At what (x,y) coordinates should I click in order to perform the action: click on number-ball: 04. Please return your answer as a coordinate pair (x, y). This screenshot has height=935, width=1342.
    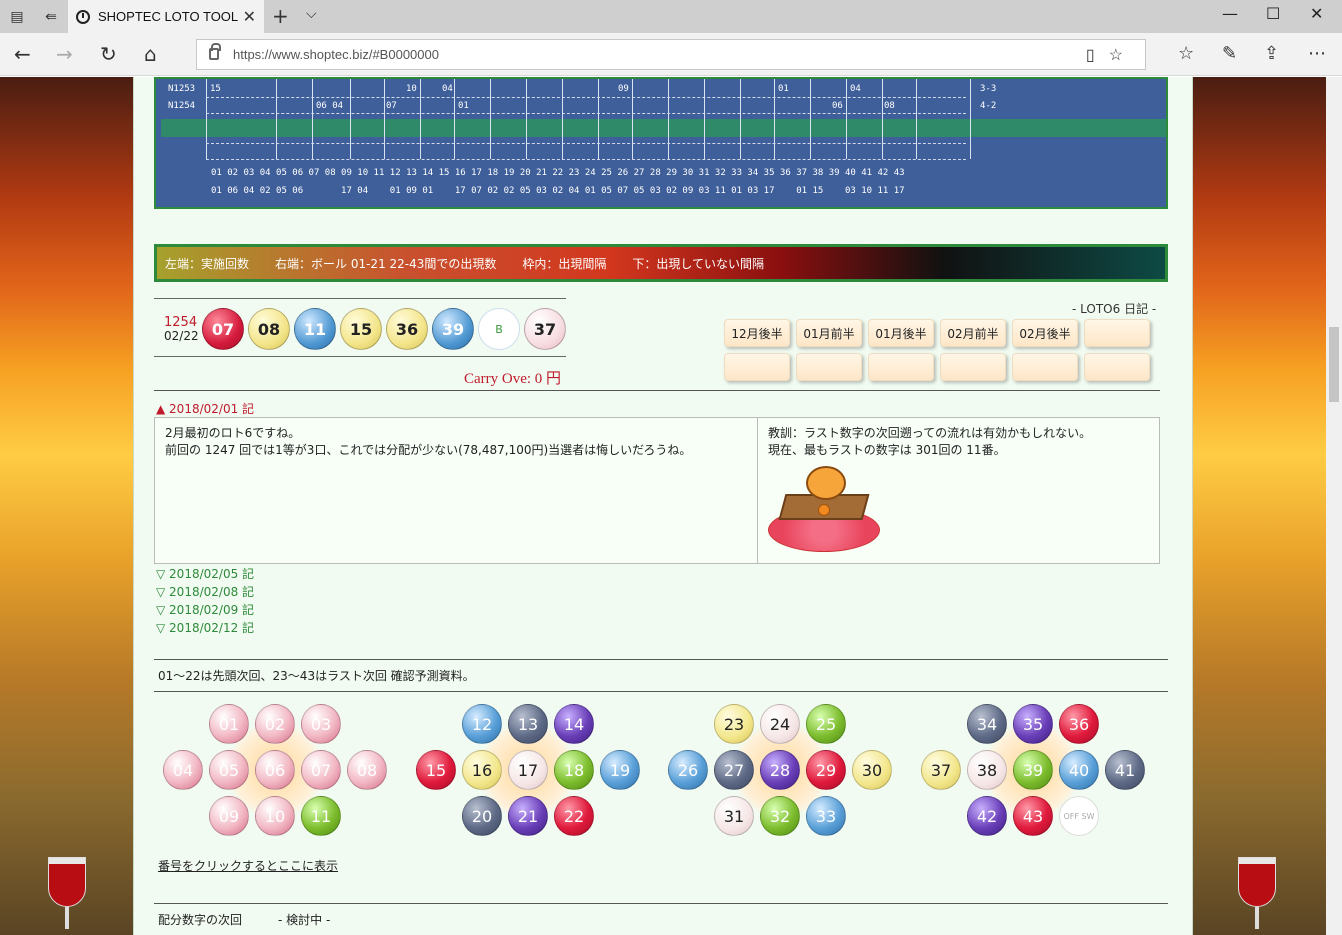
    Looking at the image, I should click on (183, 770).